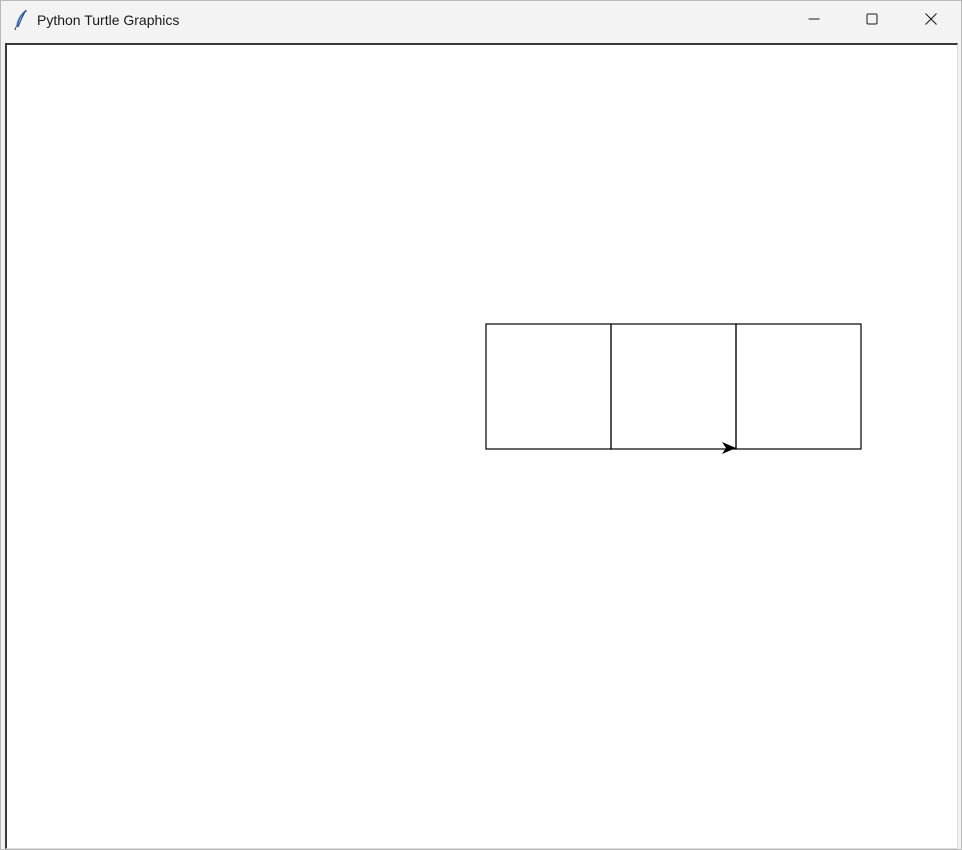  I want to click on maximize-button, so click(872, 20).